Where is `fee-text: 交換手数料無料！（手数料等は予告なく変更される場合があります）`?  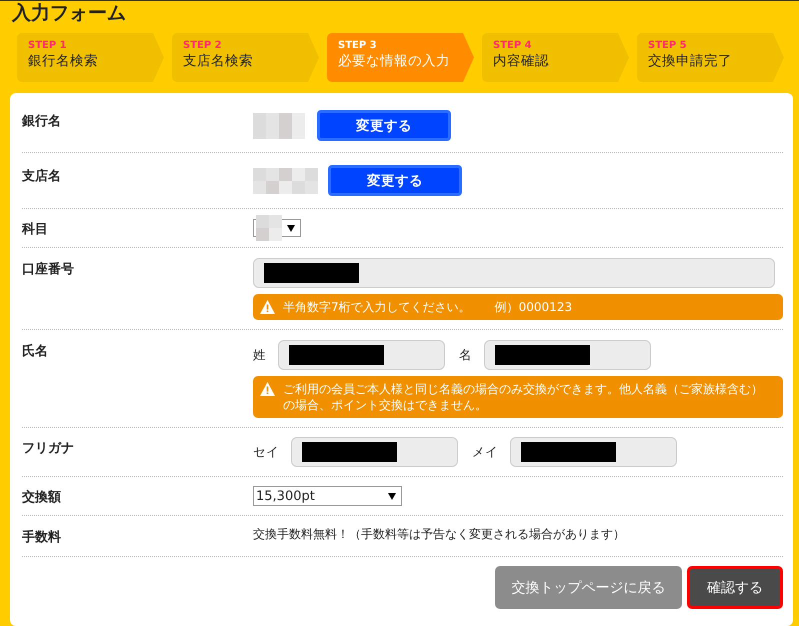
fee-text: 交換手数料無料！（手数料等は予告なく変更される場合があります） is located at coordinates (439, 534).